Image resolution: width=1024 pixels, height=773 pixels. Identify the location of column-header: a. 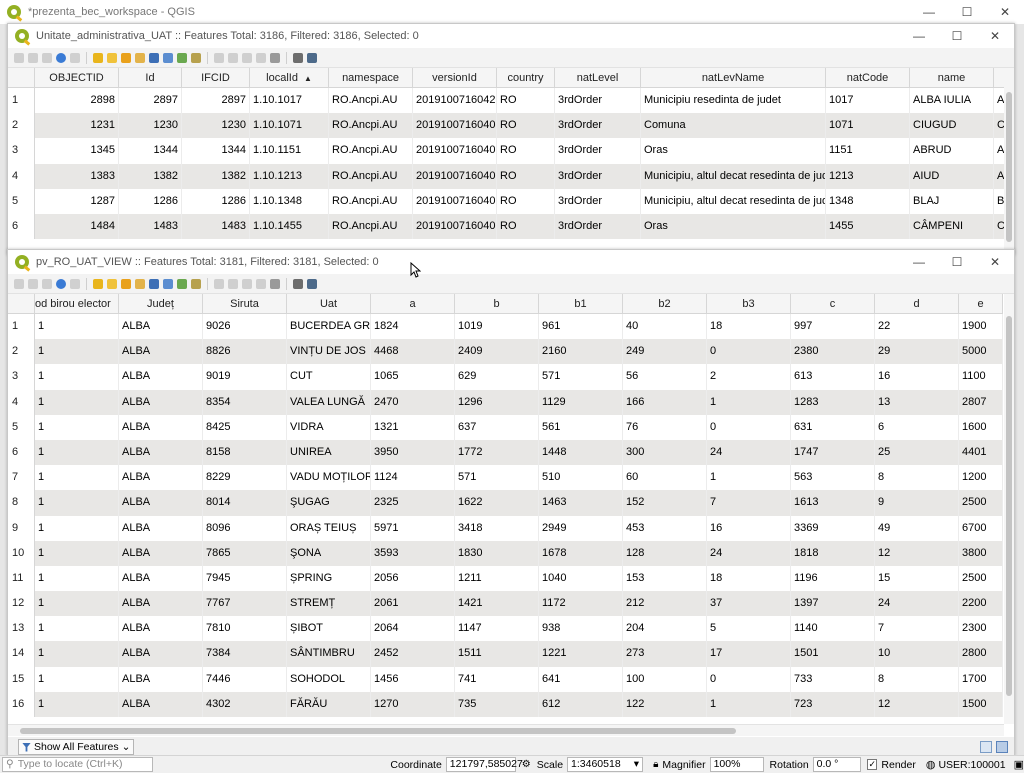
(413, 304).